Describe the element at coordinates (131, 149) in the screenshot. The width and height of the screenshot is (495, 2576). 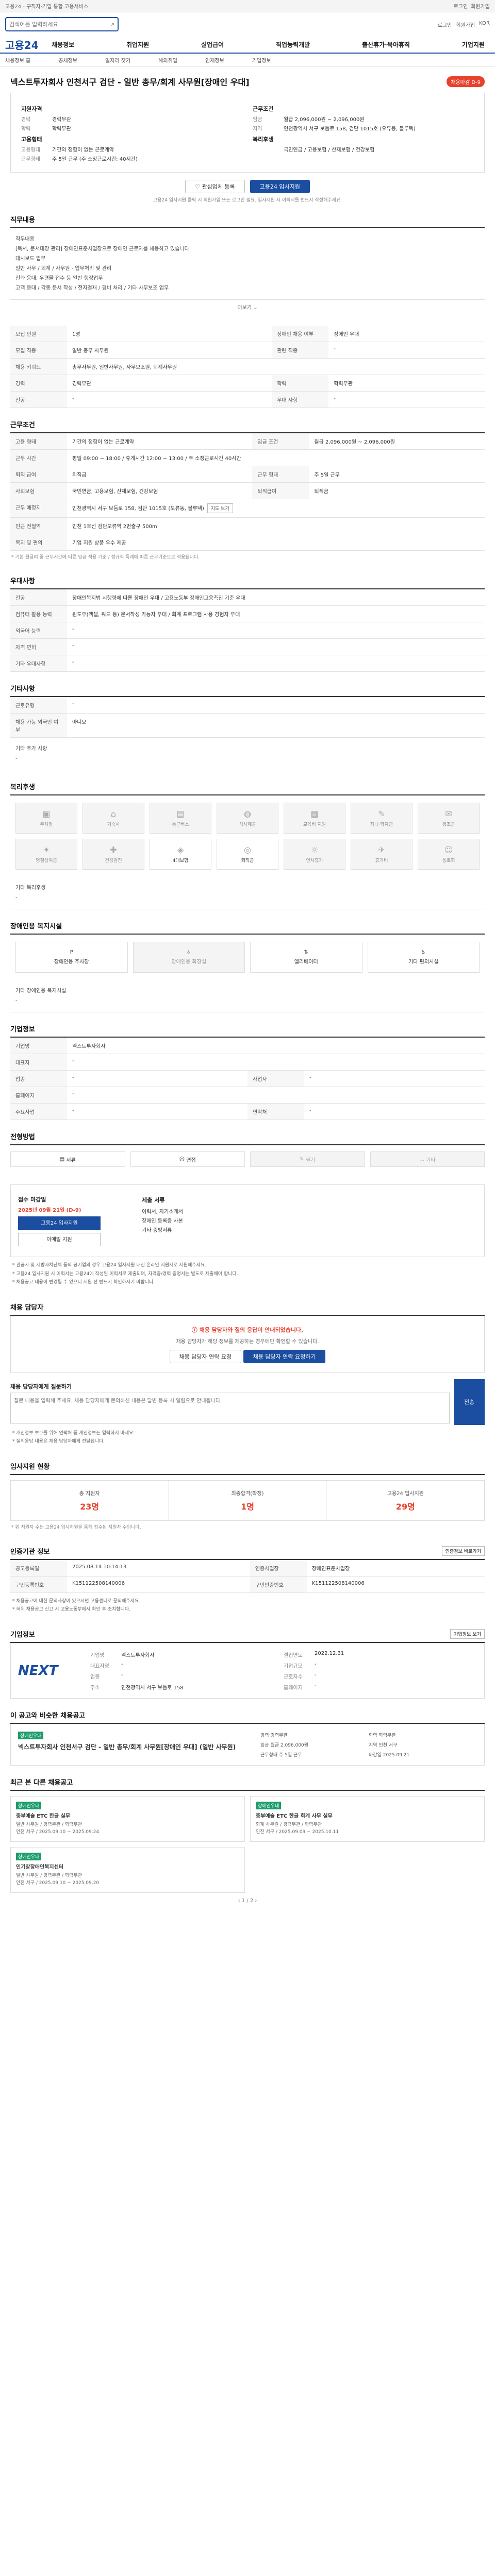
I see `summary-row: 고용형태 기간의 정함이 없는 근로계약` at that location.